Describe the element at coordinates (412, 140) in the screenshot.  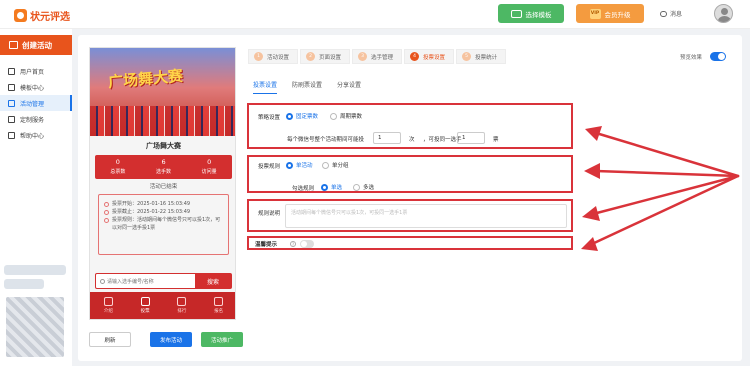
I see `unit-times: 次` at that location.